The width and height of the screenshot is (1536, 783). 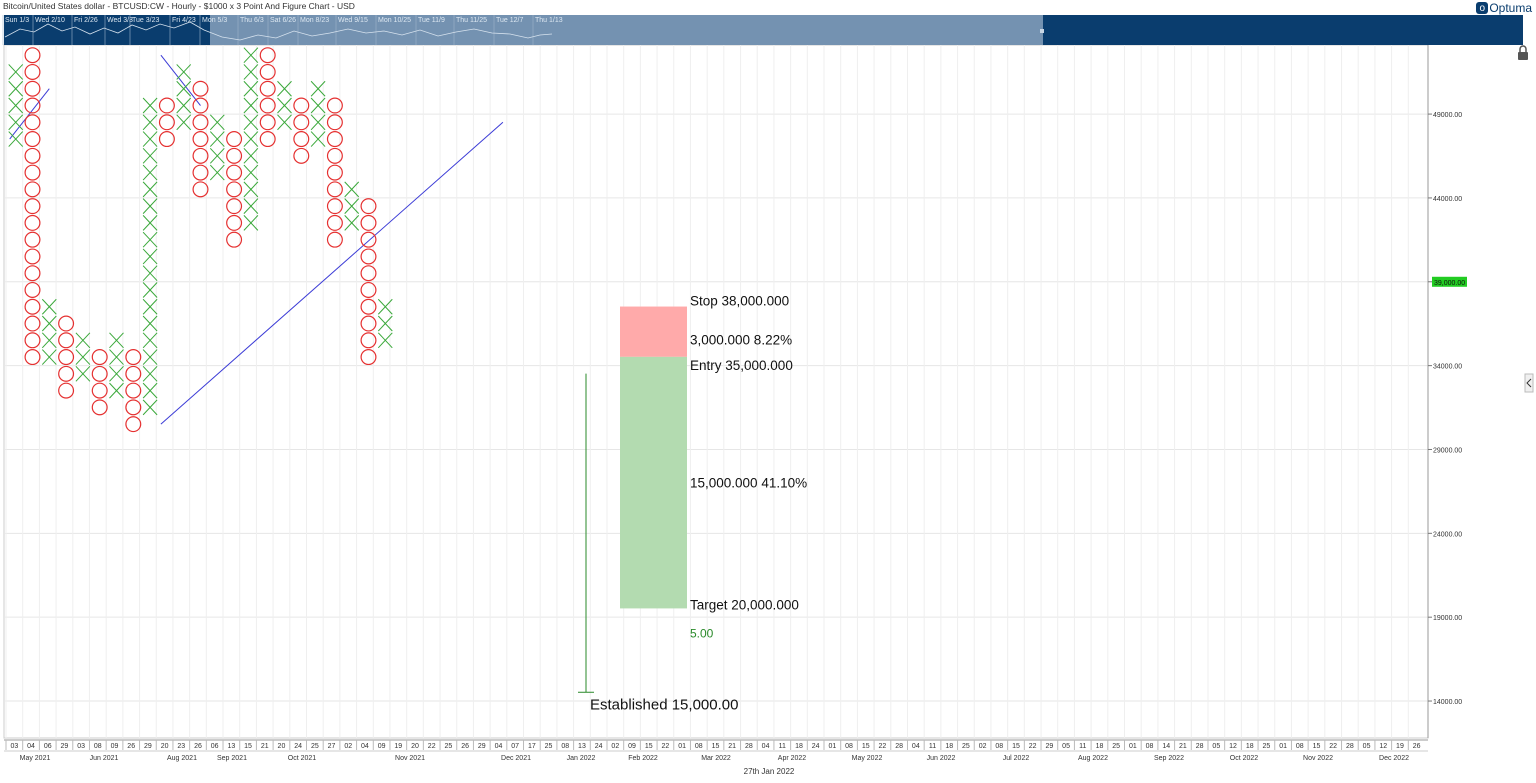 I want to click on price-tick-label: 44000.00, so click(x=1447, y=199).